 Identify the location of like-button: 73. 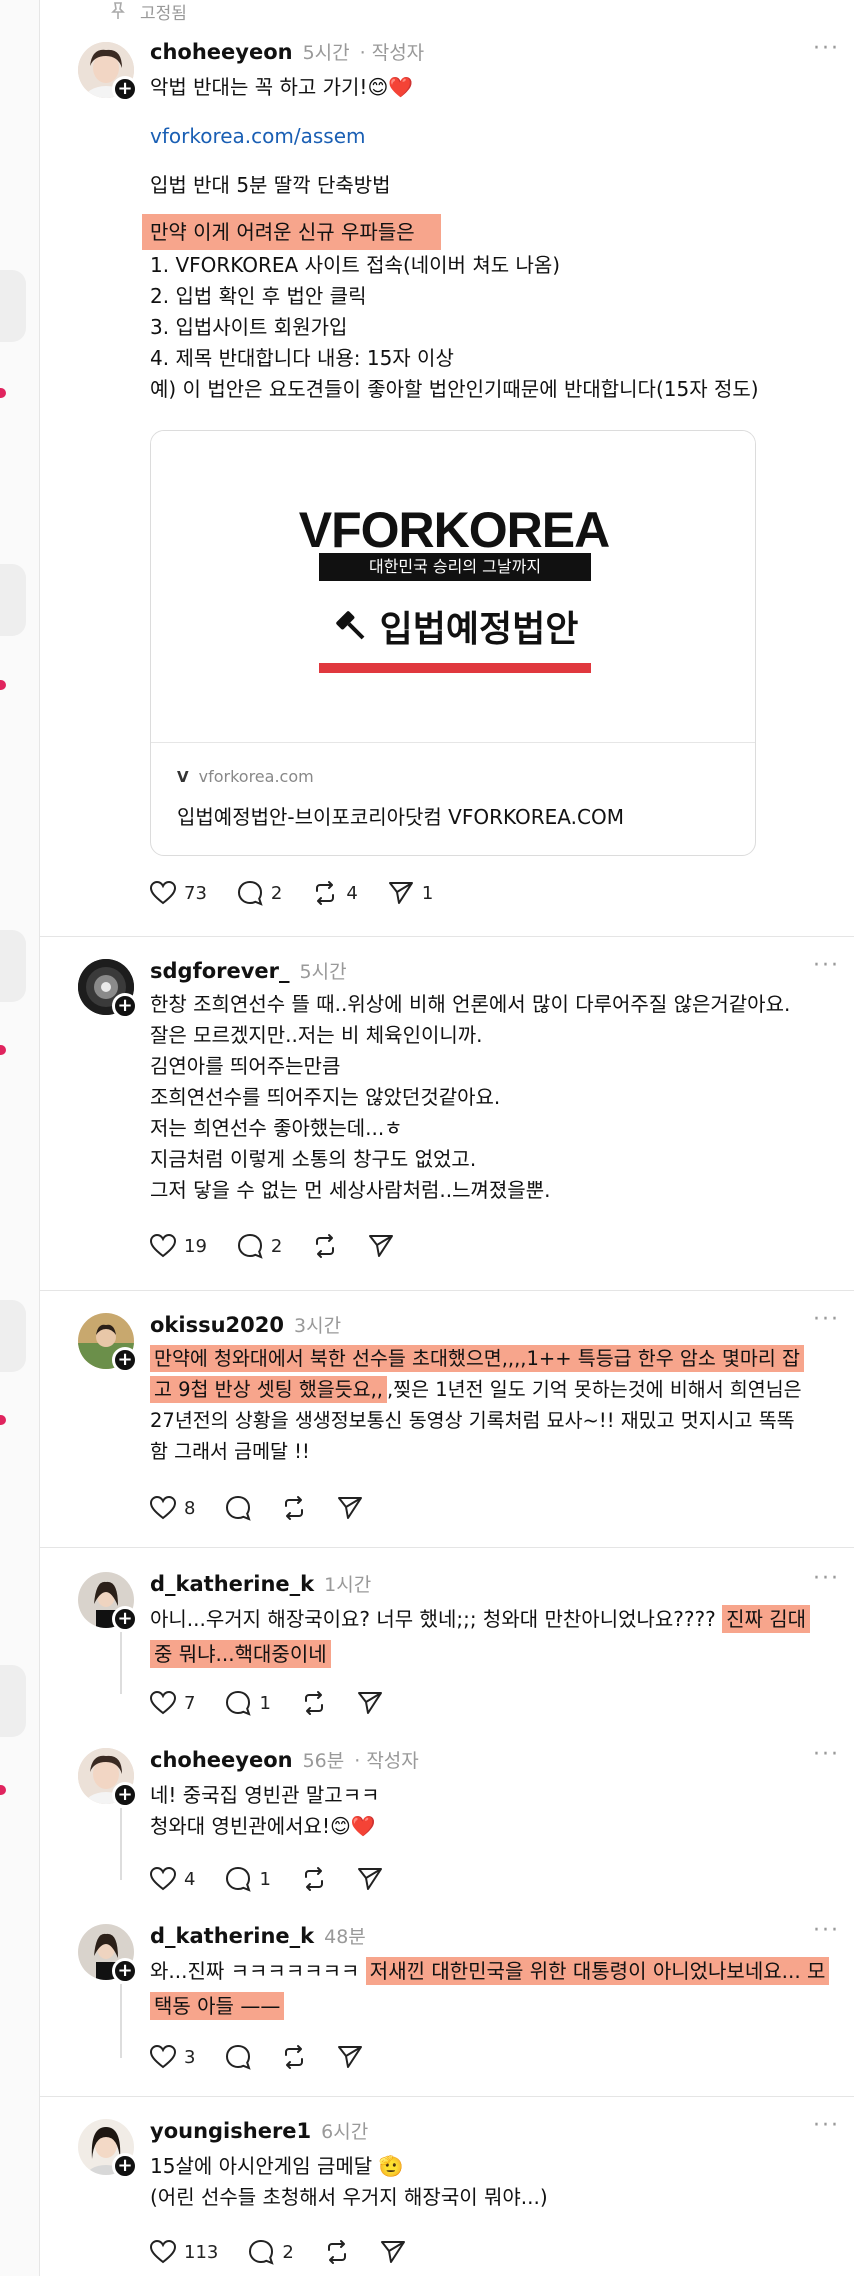
(178, 893).